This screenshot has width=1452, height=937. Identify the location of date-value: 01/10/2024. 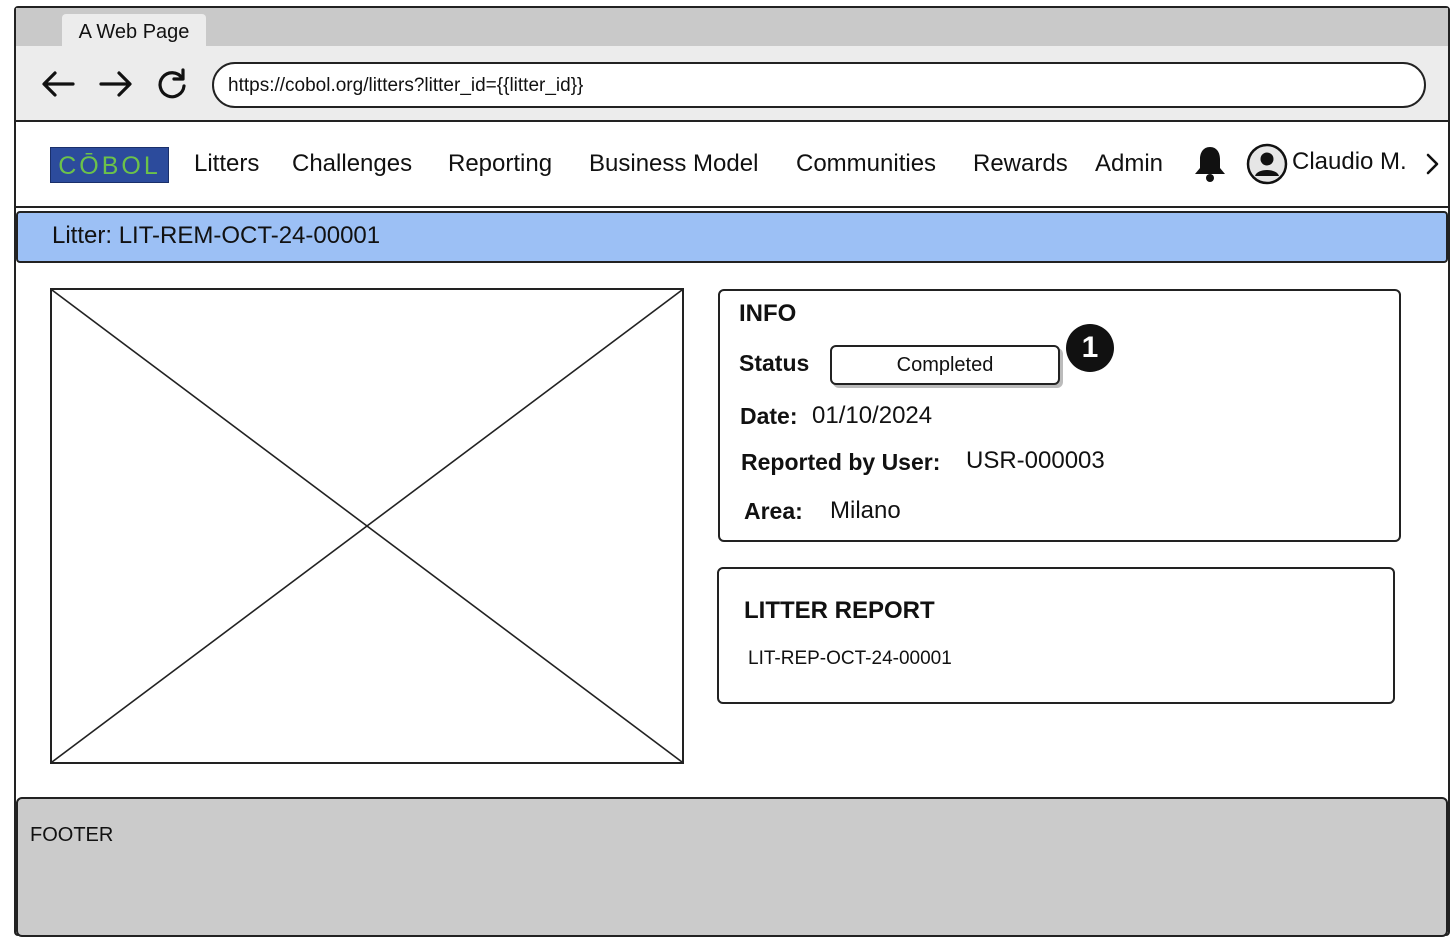
(872, 415).